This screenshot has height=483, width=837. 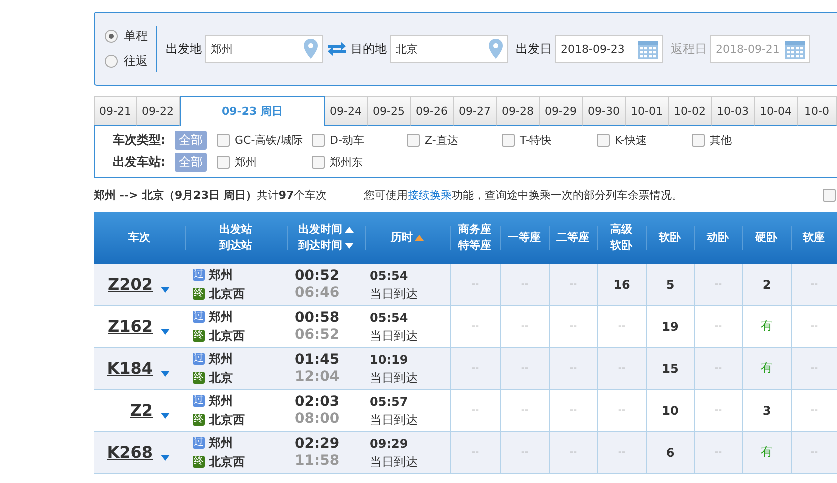 What do you see at coordinates (139, 238) in the screenshot?
I see `column-header: 车次` at bounding box center [139, 238].